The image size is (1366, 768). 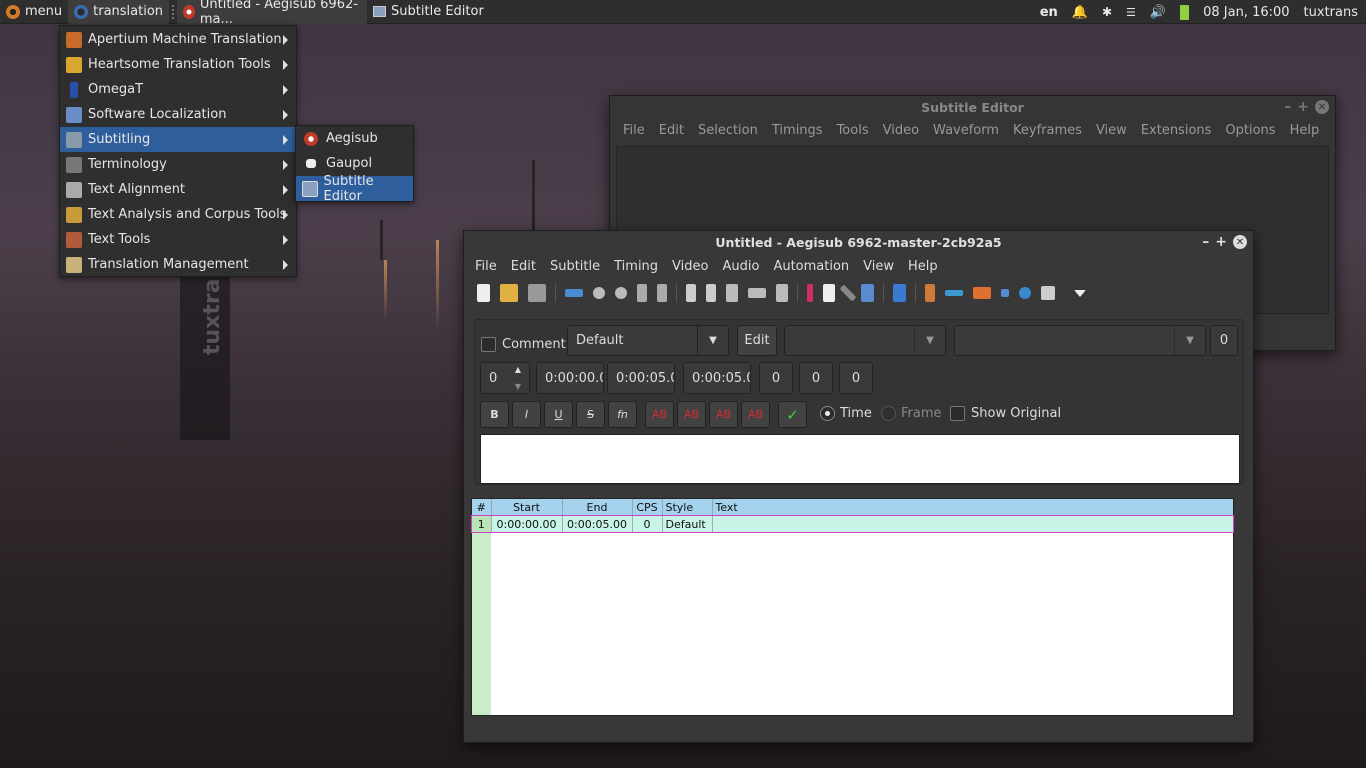 What do you see at coordinates (691, 414) in the screenshot?
I see `secondary-color-button: AB` at bounding box center [691, 414].